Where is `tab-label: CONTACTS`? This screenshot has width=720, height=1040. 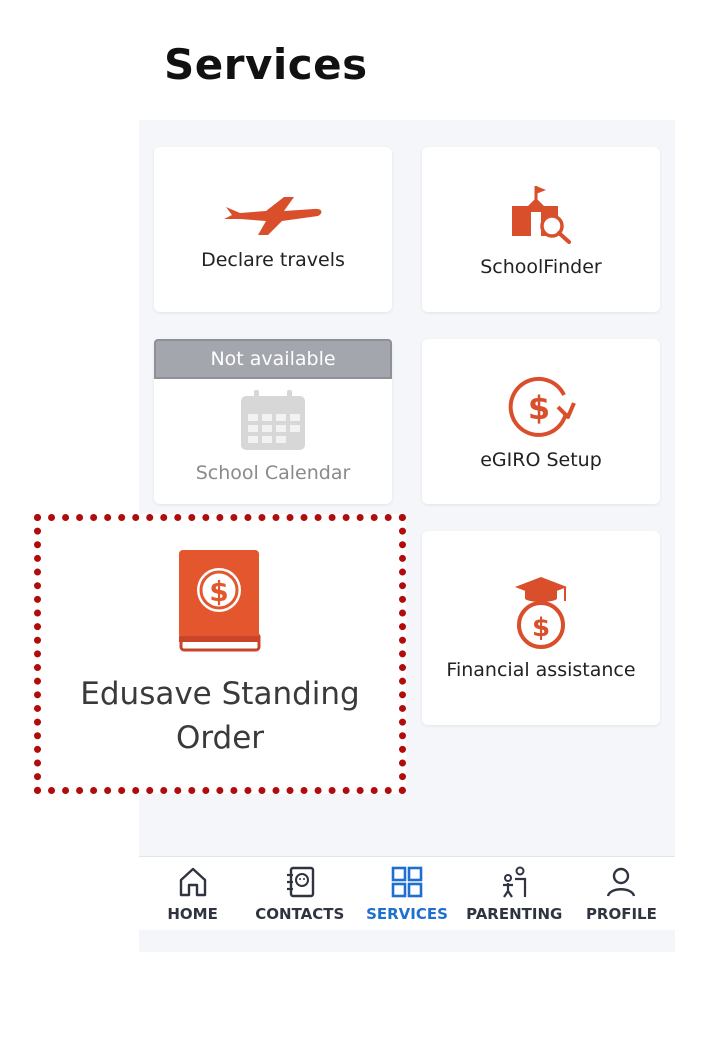 tab-label: CONTACTS is located at coordinates (300, 914).